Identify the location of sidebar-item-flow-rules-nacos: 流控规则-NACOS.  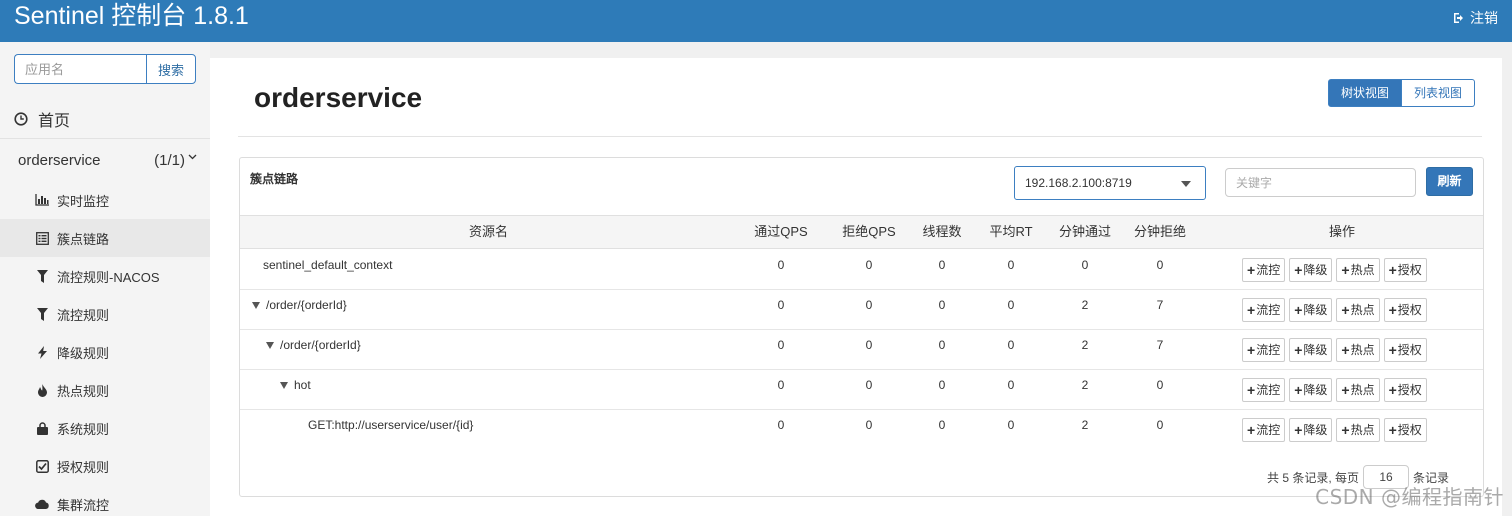
(105, 276).